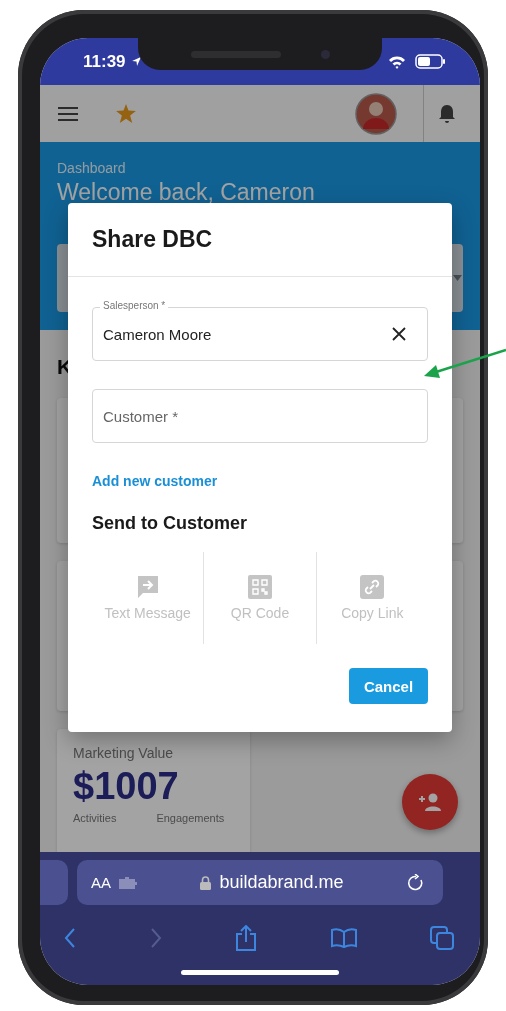  What do you see at coordinates (92, 168) in the screenshot?
I see `breadcrumb: Dashboard` at bounding box center [92, 168].